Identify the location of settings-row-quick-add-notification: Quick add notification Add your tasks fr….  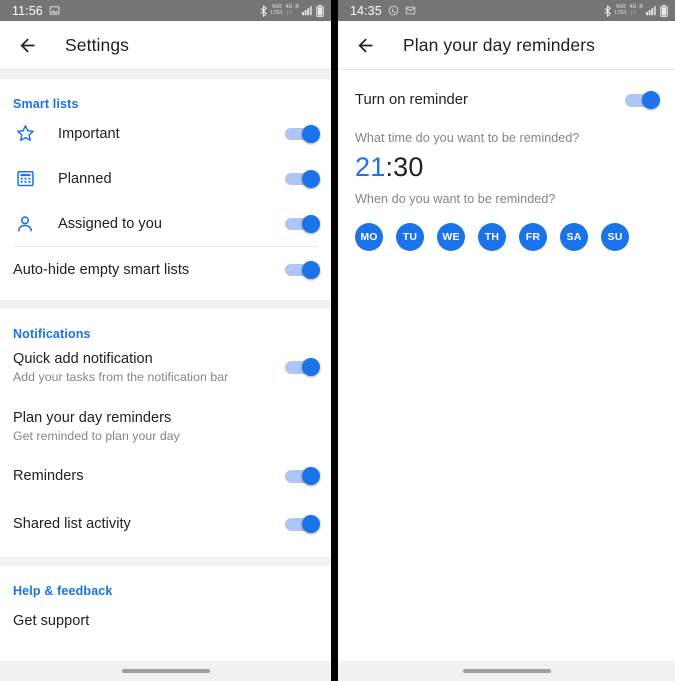
(165, 367).